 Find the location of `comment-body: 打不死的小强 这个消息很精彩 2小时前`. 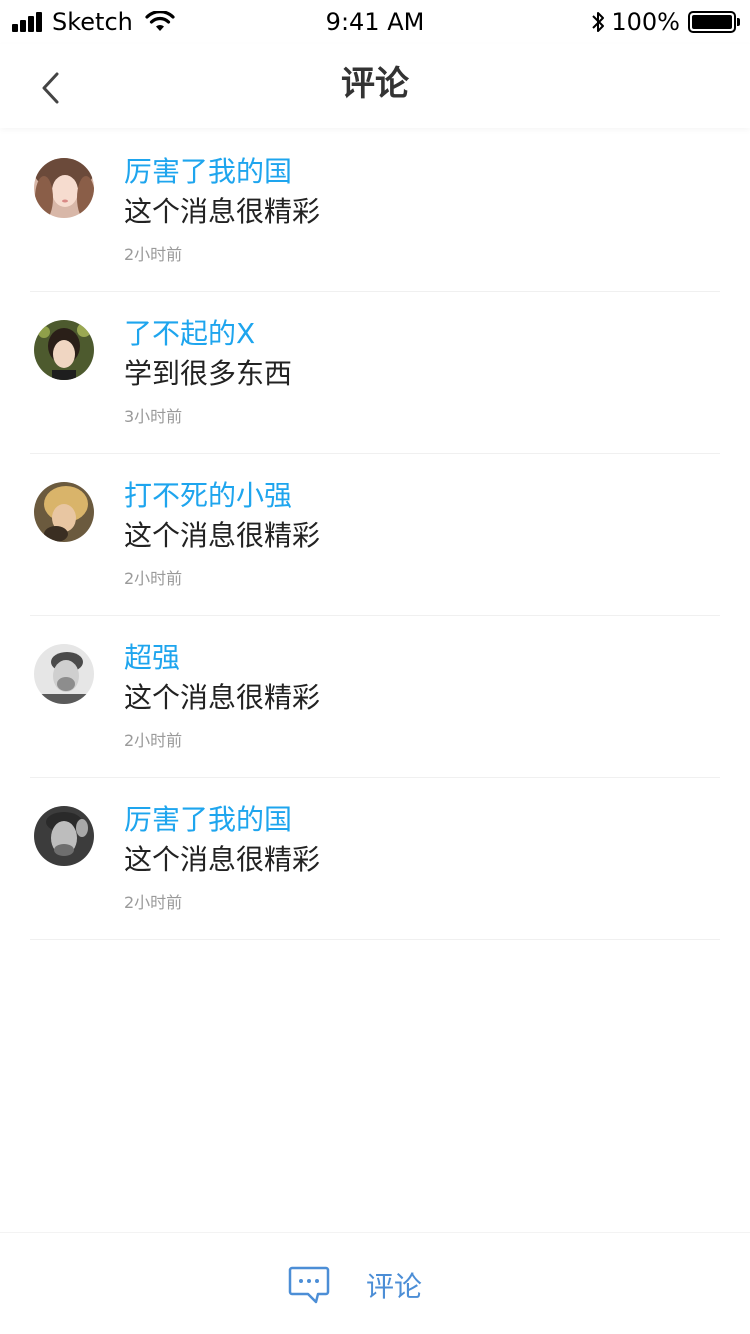

comment-body: 打不死的小强 这个消息很精彩 2小时前 is located at coordinates (222, 534).